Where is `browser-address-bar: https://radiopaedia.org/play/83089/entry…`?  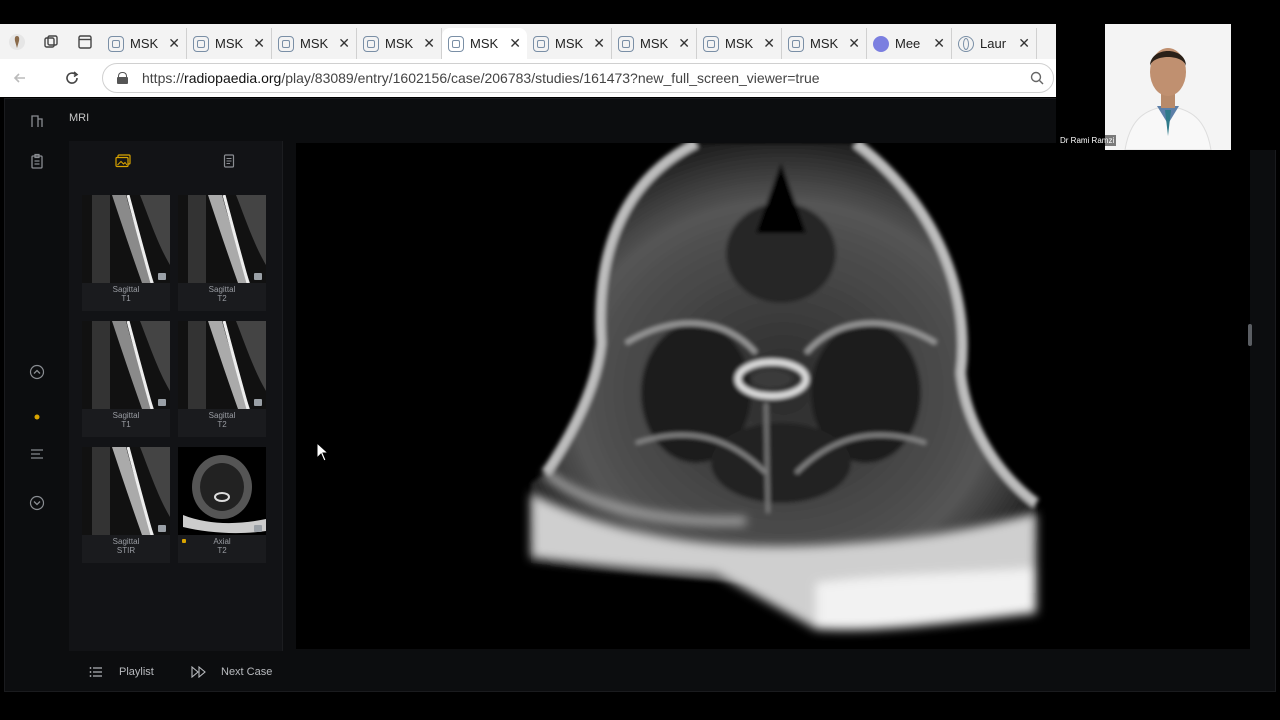
browser-address-bar: https://radiopaedia.org/play/83089/entry… is located at coordinates (528, 78).